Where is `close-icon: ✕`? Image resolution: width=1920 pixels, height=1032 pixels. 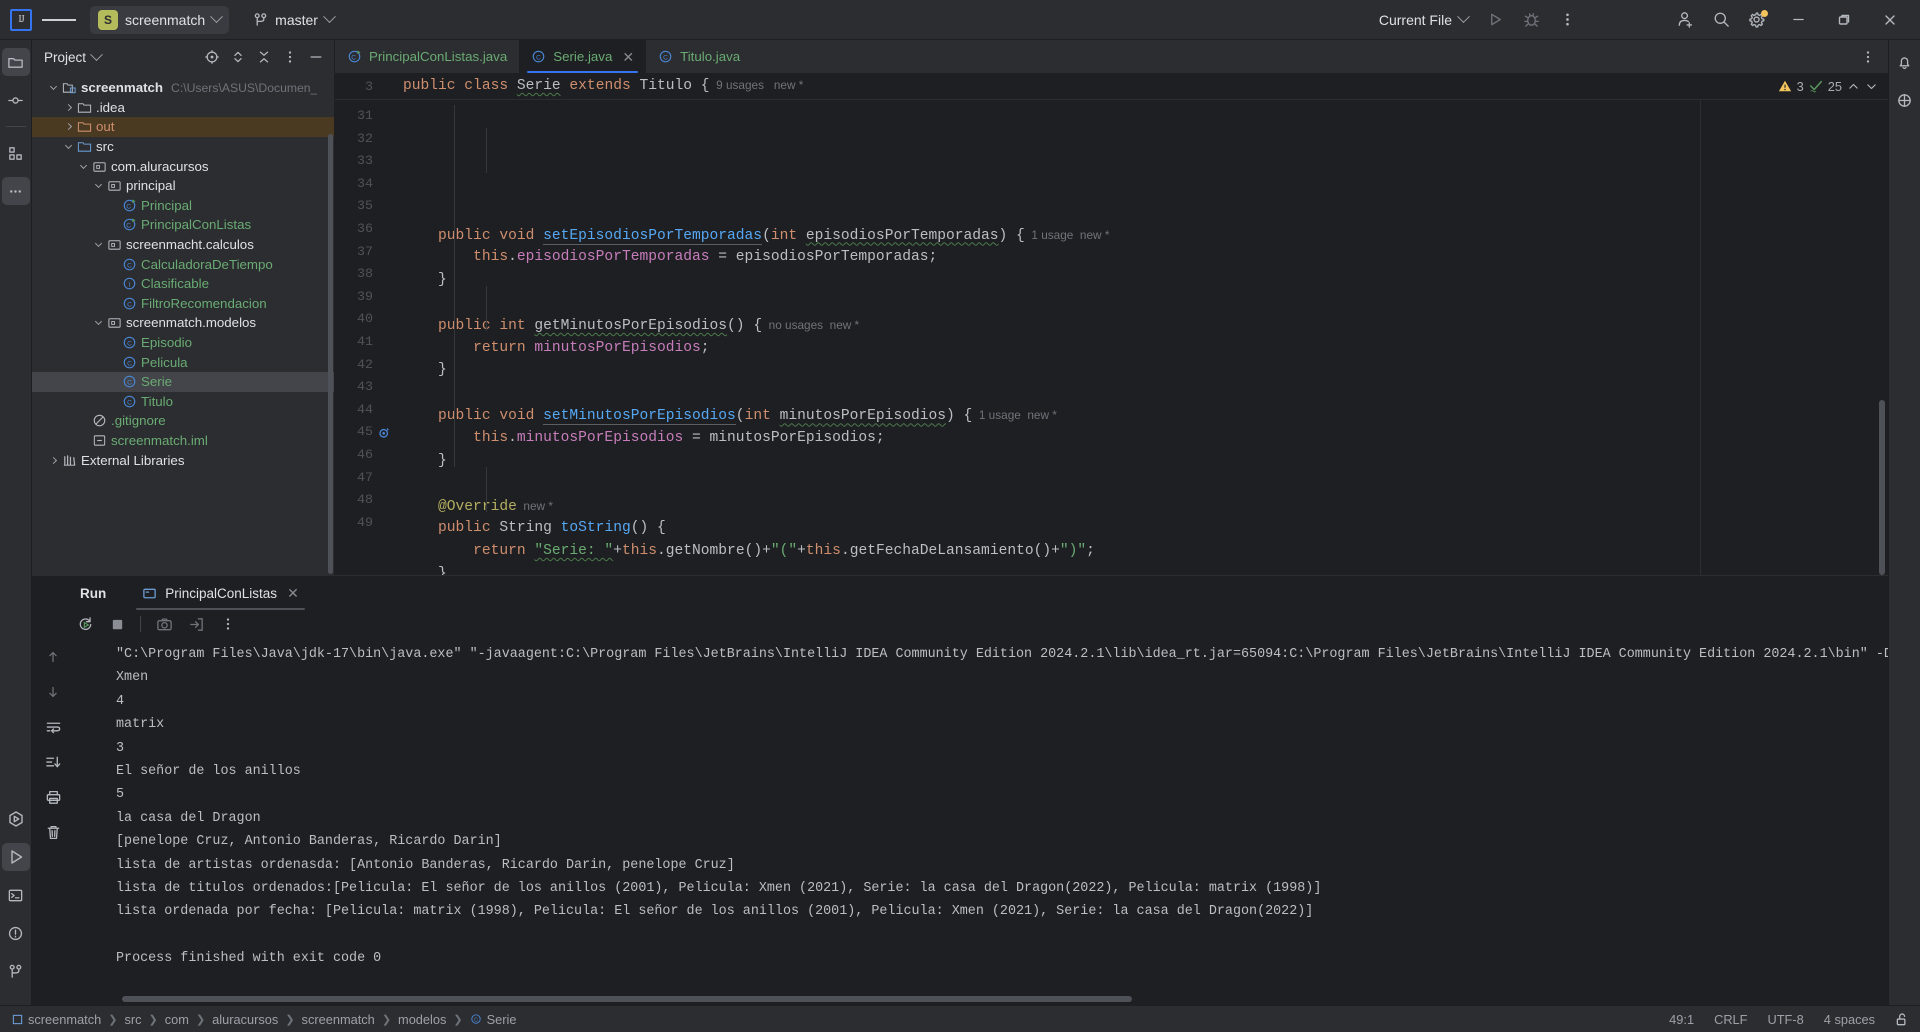
close-icon: ✕ is located at coordinates (293, 593).